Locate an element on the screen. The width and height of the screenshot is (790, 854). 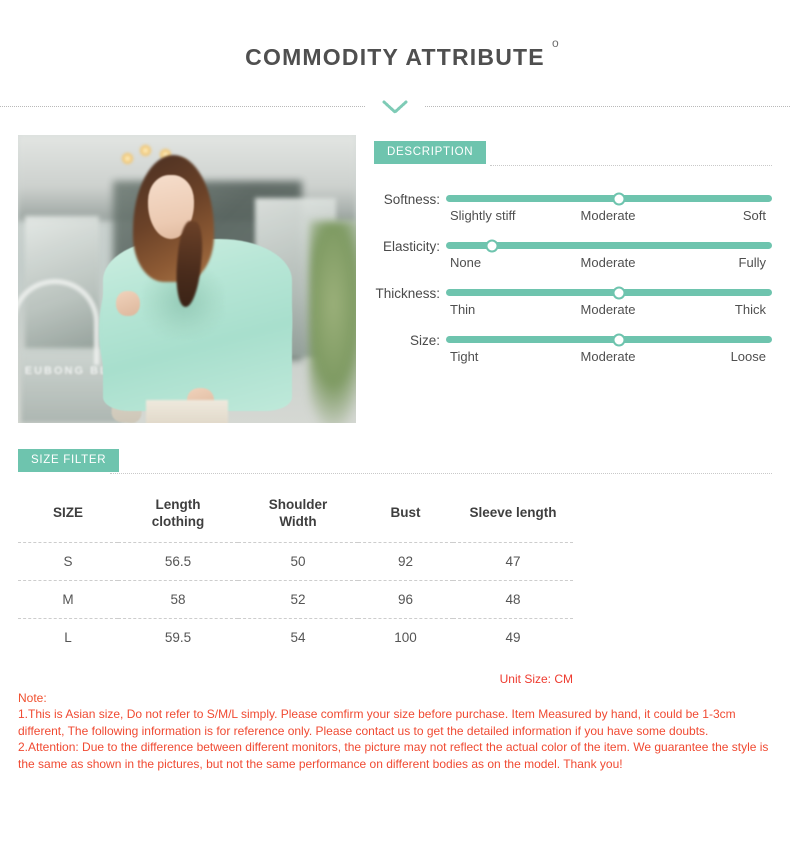
photo-foliage is located at coordinates (332, 322).